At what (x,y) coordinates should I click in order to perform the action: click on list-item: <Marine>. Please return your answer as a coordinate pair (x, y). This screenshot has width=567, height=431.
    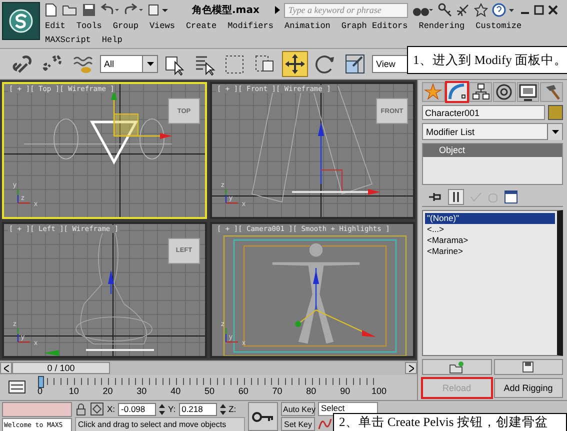
    Looking at the image, I should click on (490, 251).